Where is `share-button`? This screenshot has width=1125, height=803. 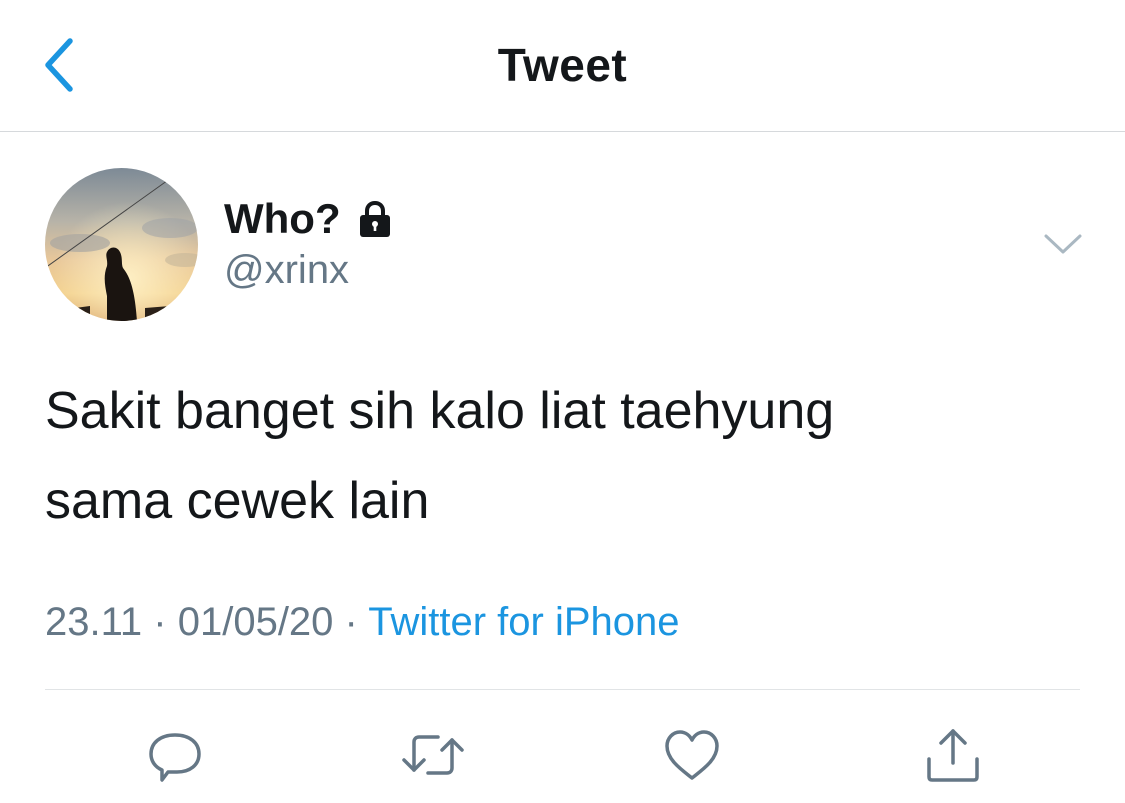 share-button is located at coordinates (953, 755).